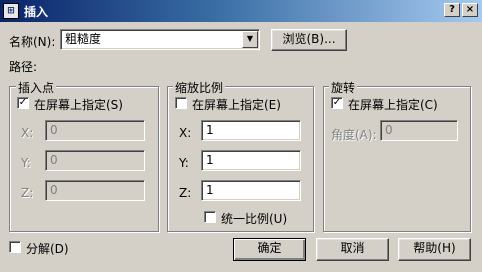  What do you see at coordinates (15, 247) in the screenshot?
I see `explode-checkbox` at bounding box center [15, 247].